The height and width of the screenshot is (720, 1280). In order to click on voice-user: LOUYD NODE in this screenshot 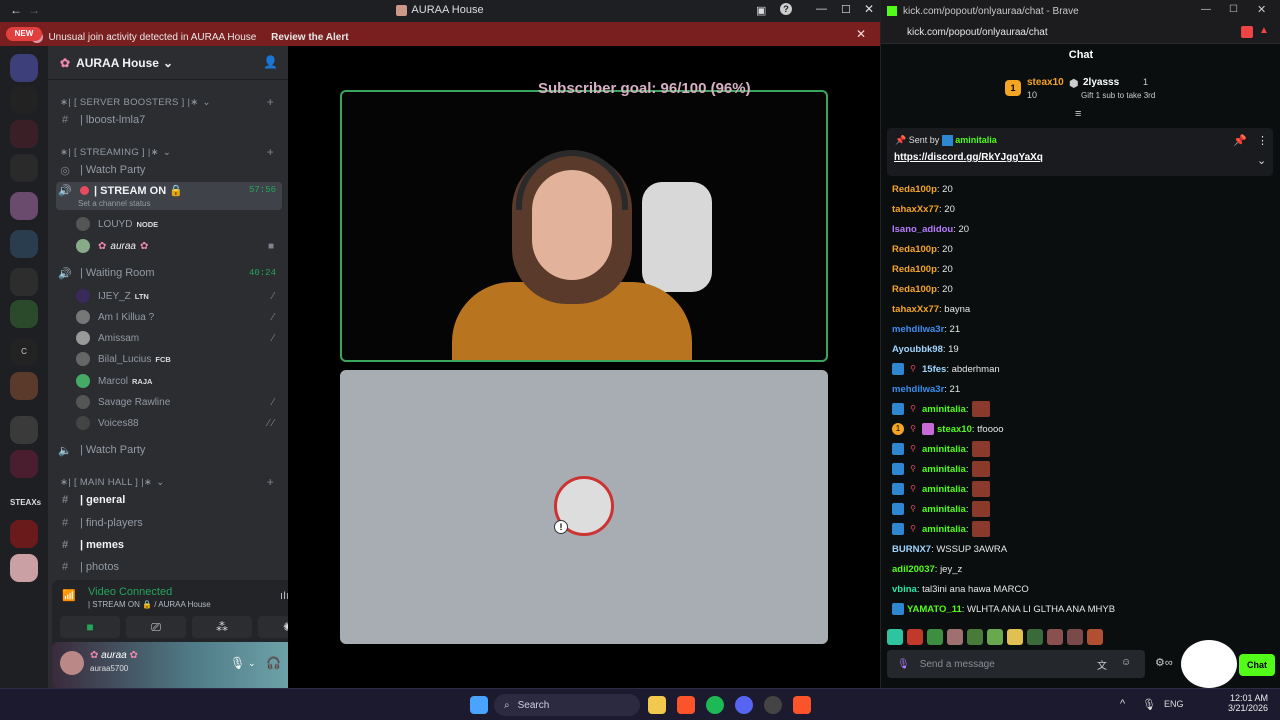, I will do `click(179, 224)`.